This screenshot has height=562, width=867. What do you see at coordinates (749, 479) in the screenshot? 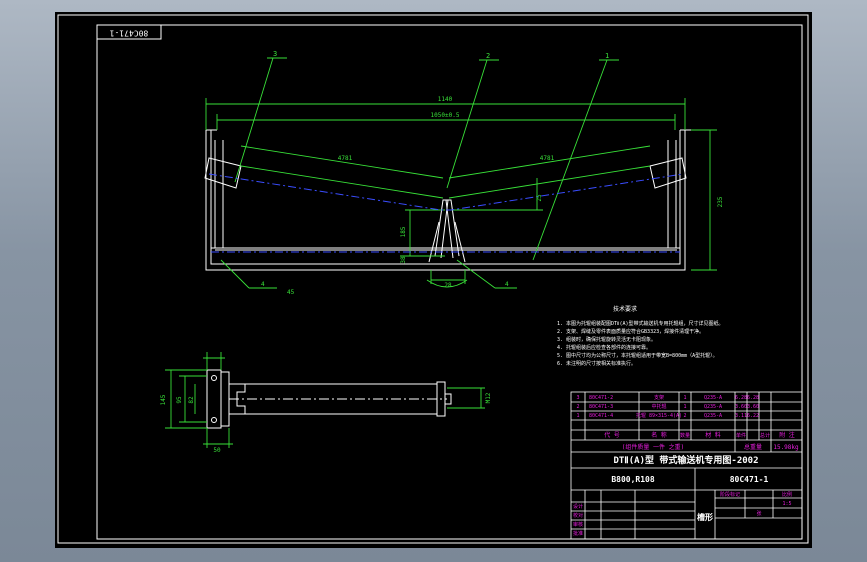
I see `drawing-no: 80C471-1` at bounding box center [749, 479].